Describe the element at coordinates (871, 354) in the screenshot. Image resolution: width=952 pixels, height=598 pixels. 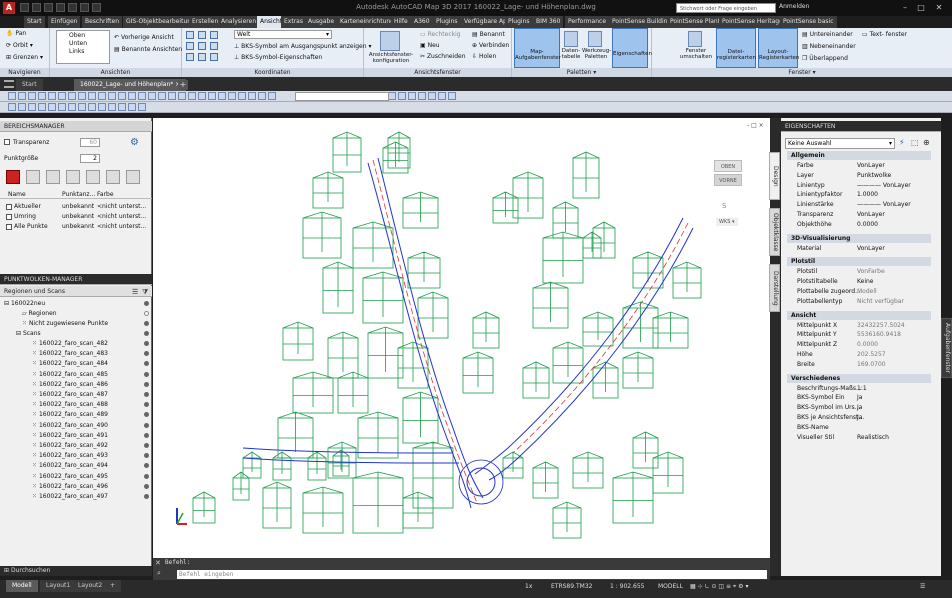
I see `property-value: 202.5257` at that location.